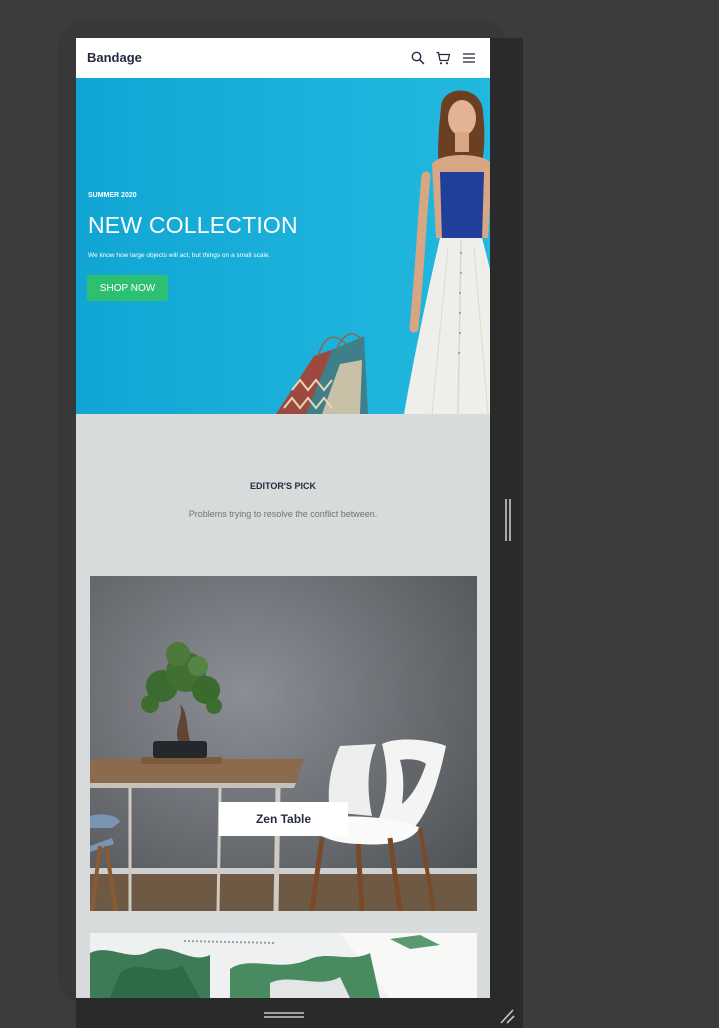 The height and width of the screenshot is (1028, 719). Describe the element at coordinates (193, 225) in the screenshot. I see `hero-title: NEW COLLECTION` at that location.